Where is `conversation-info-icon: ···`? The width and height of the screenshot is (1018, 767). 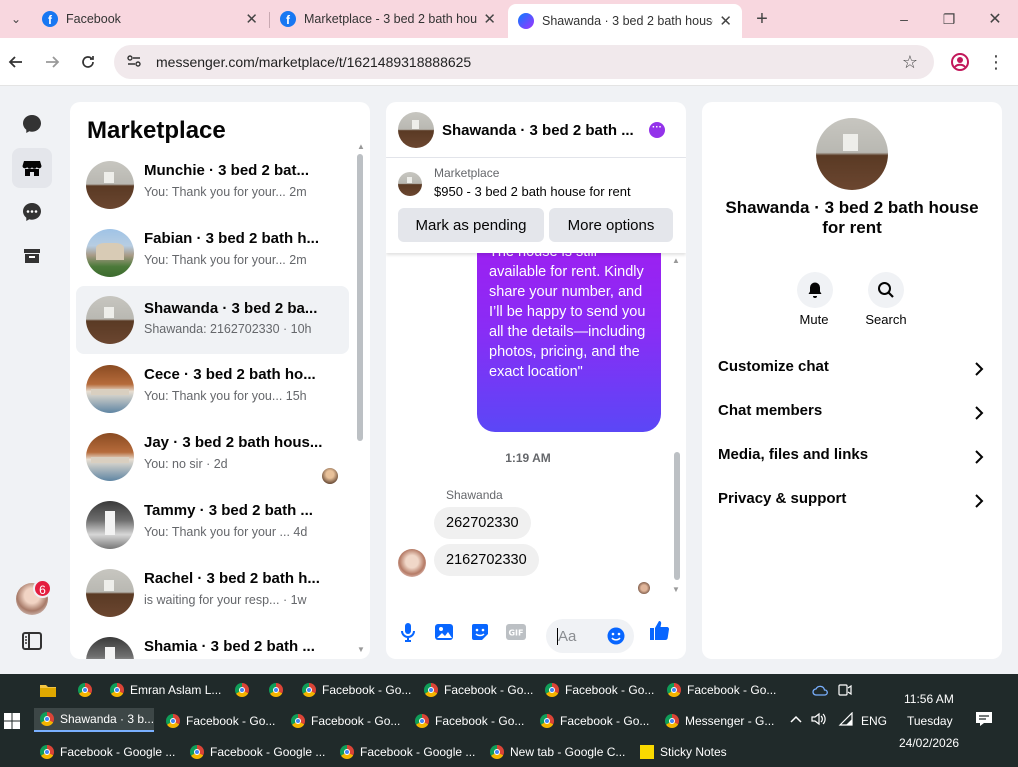
conversation-info-icon: ··· is located at coordinates (657, 130).